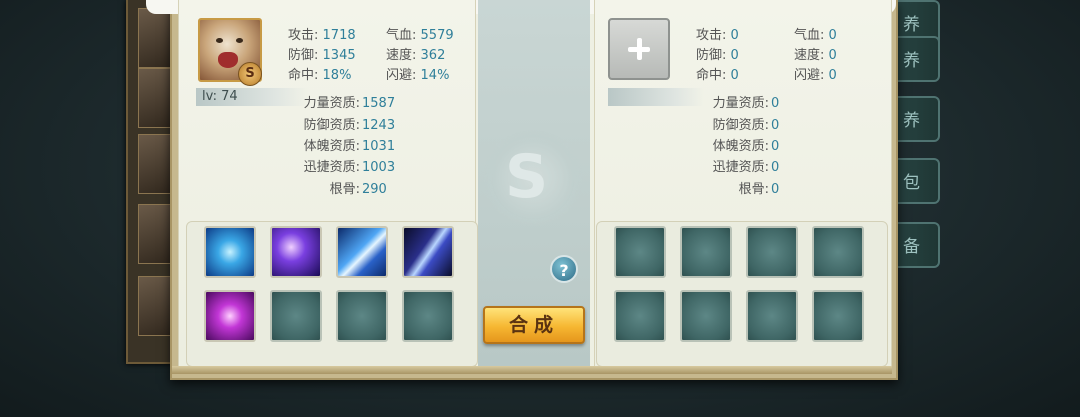 This screenshot has height=417, width=1080. What do you see at coordinates (331, 146) in the screenshot?
I see `aptitude-physique-label: 体魄资质:` at bounding box center [331, 146].